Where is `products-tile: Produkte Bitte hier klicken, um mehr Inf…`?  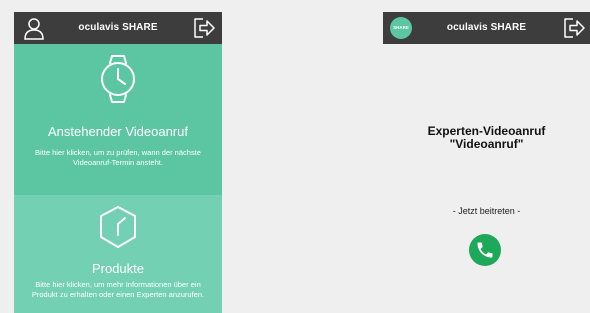 products-tile: Produkte Bitte hier klicken, um mehr Inf… is located at coordinates (118, 254).